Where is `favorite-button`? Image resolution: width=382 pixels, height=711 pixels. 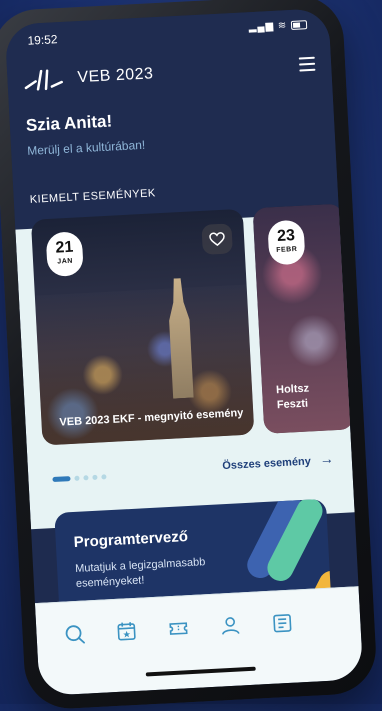
favorite-button is located at coordinates (217, 239).